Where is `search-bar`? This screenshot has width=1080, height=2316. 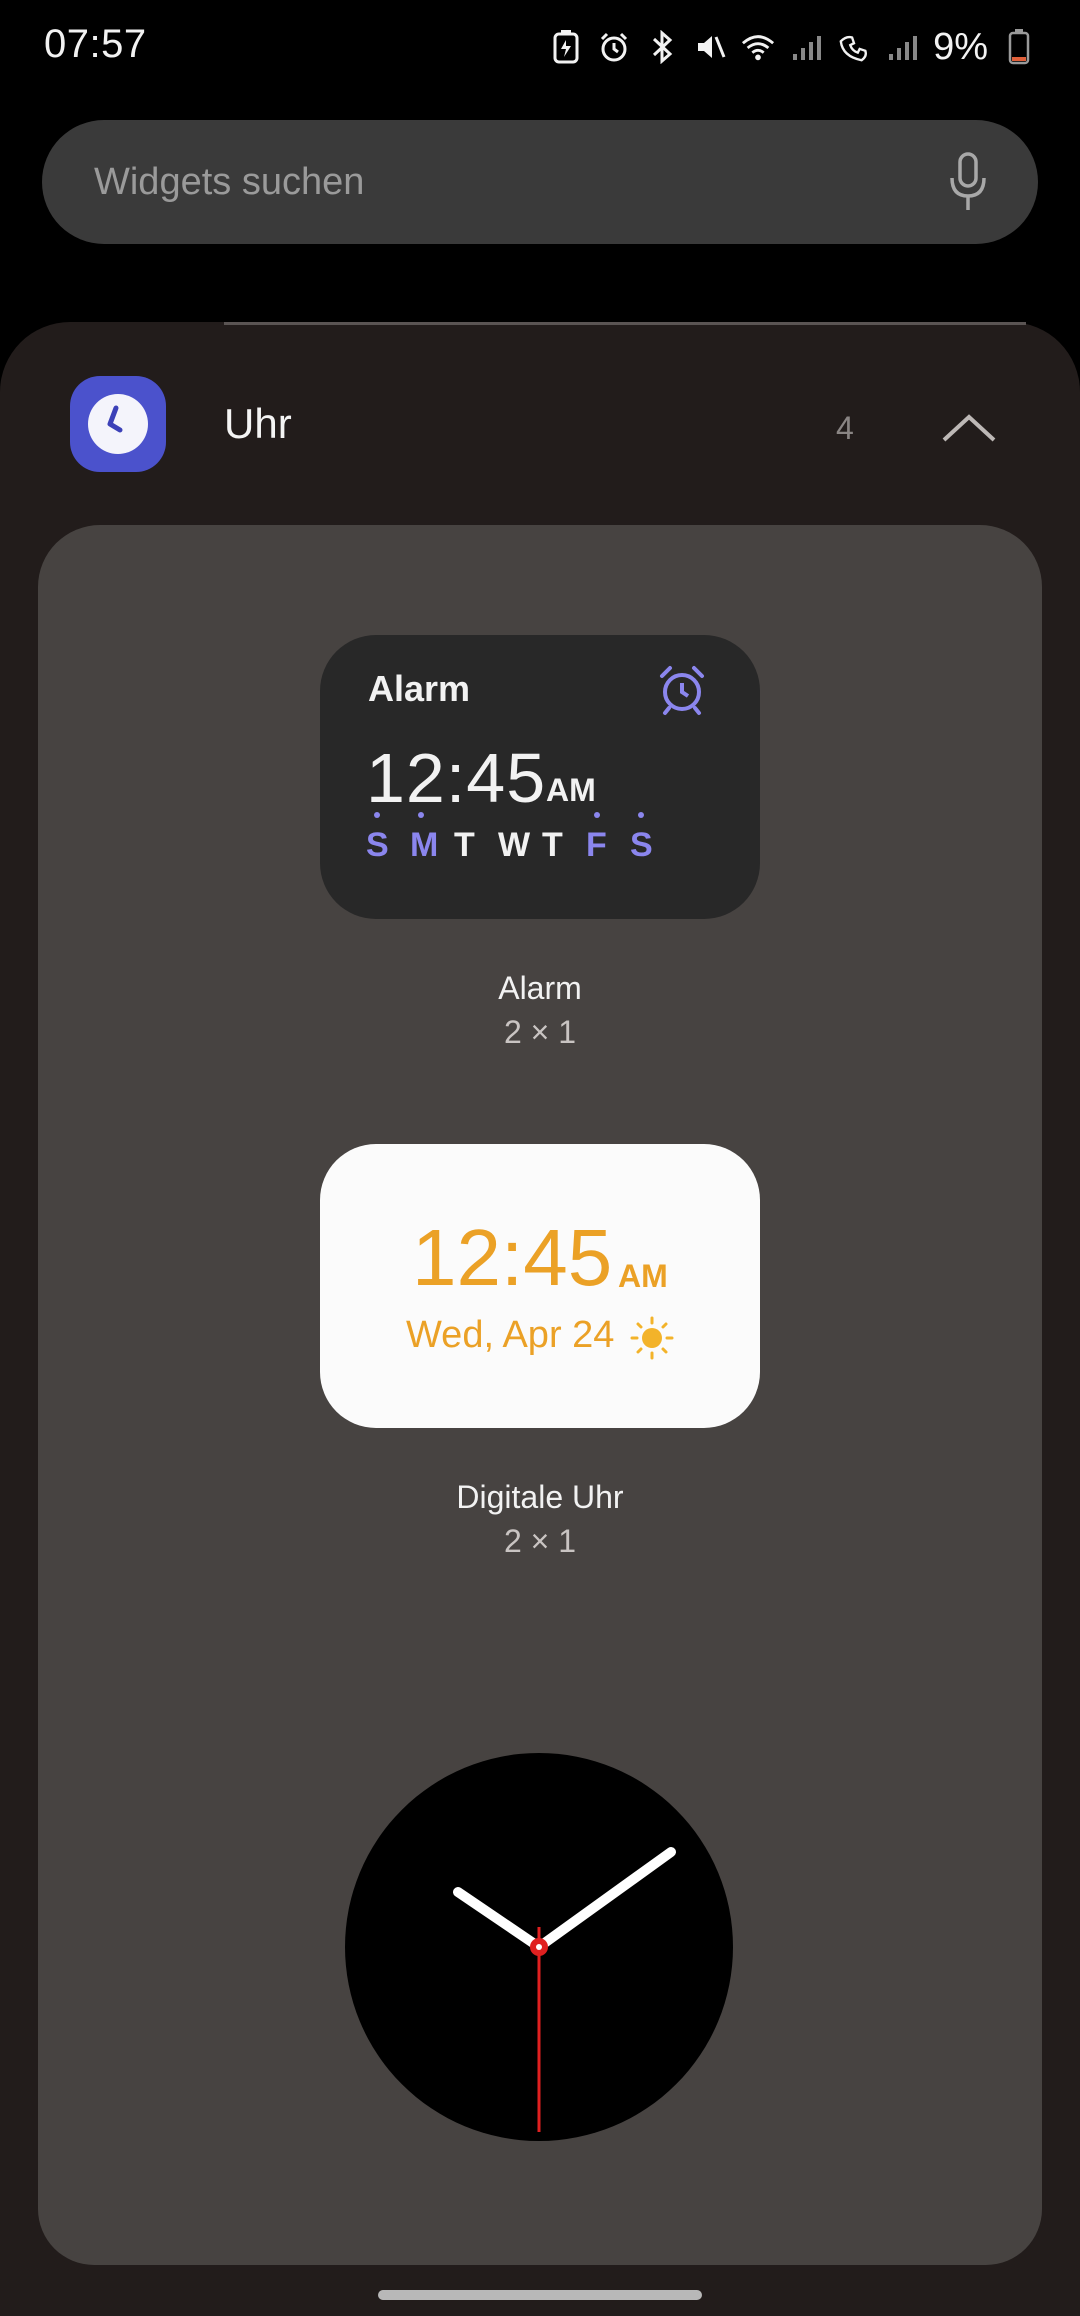 search-bar is located at coordinates (540, 182).